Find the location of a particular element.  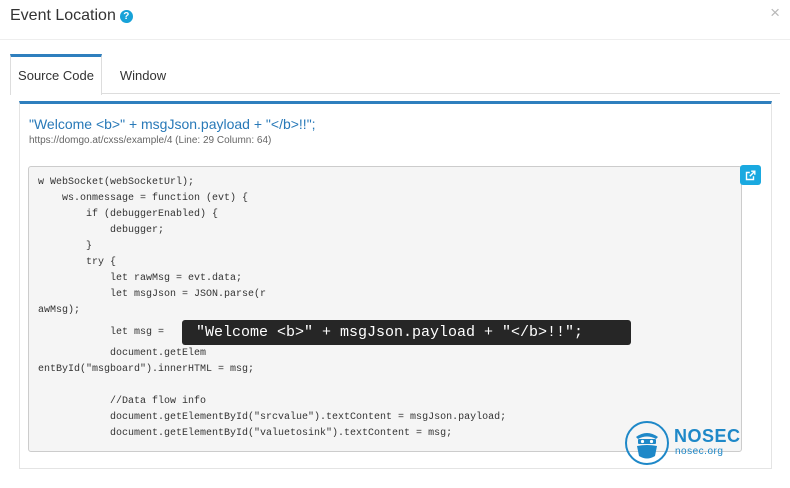

external-link-icon is located at coordinates (750, 175).